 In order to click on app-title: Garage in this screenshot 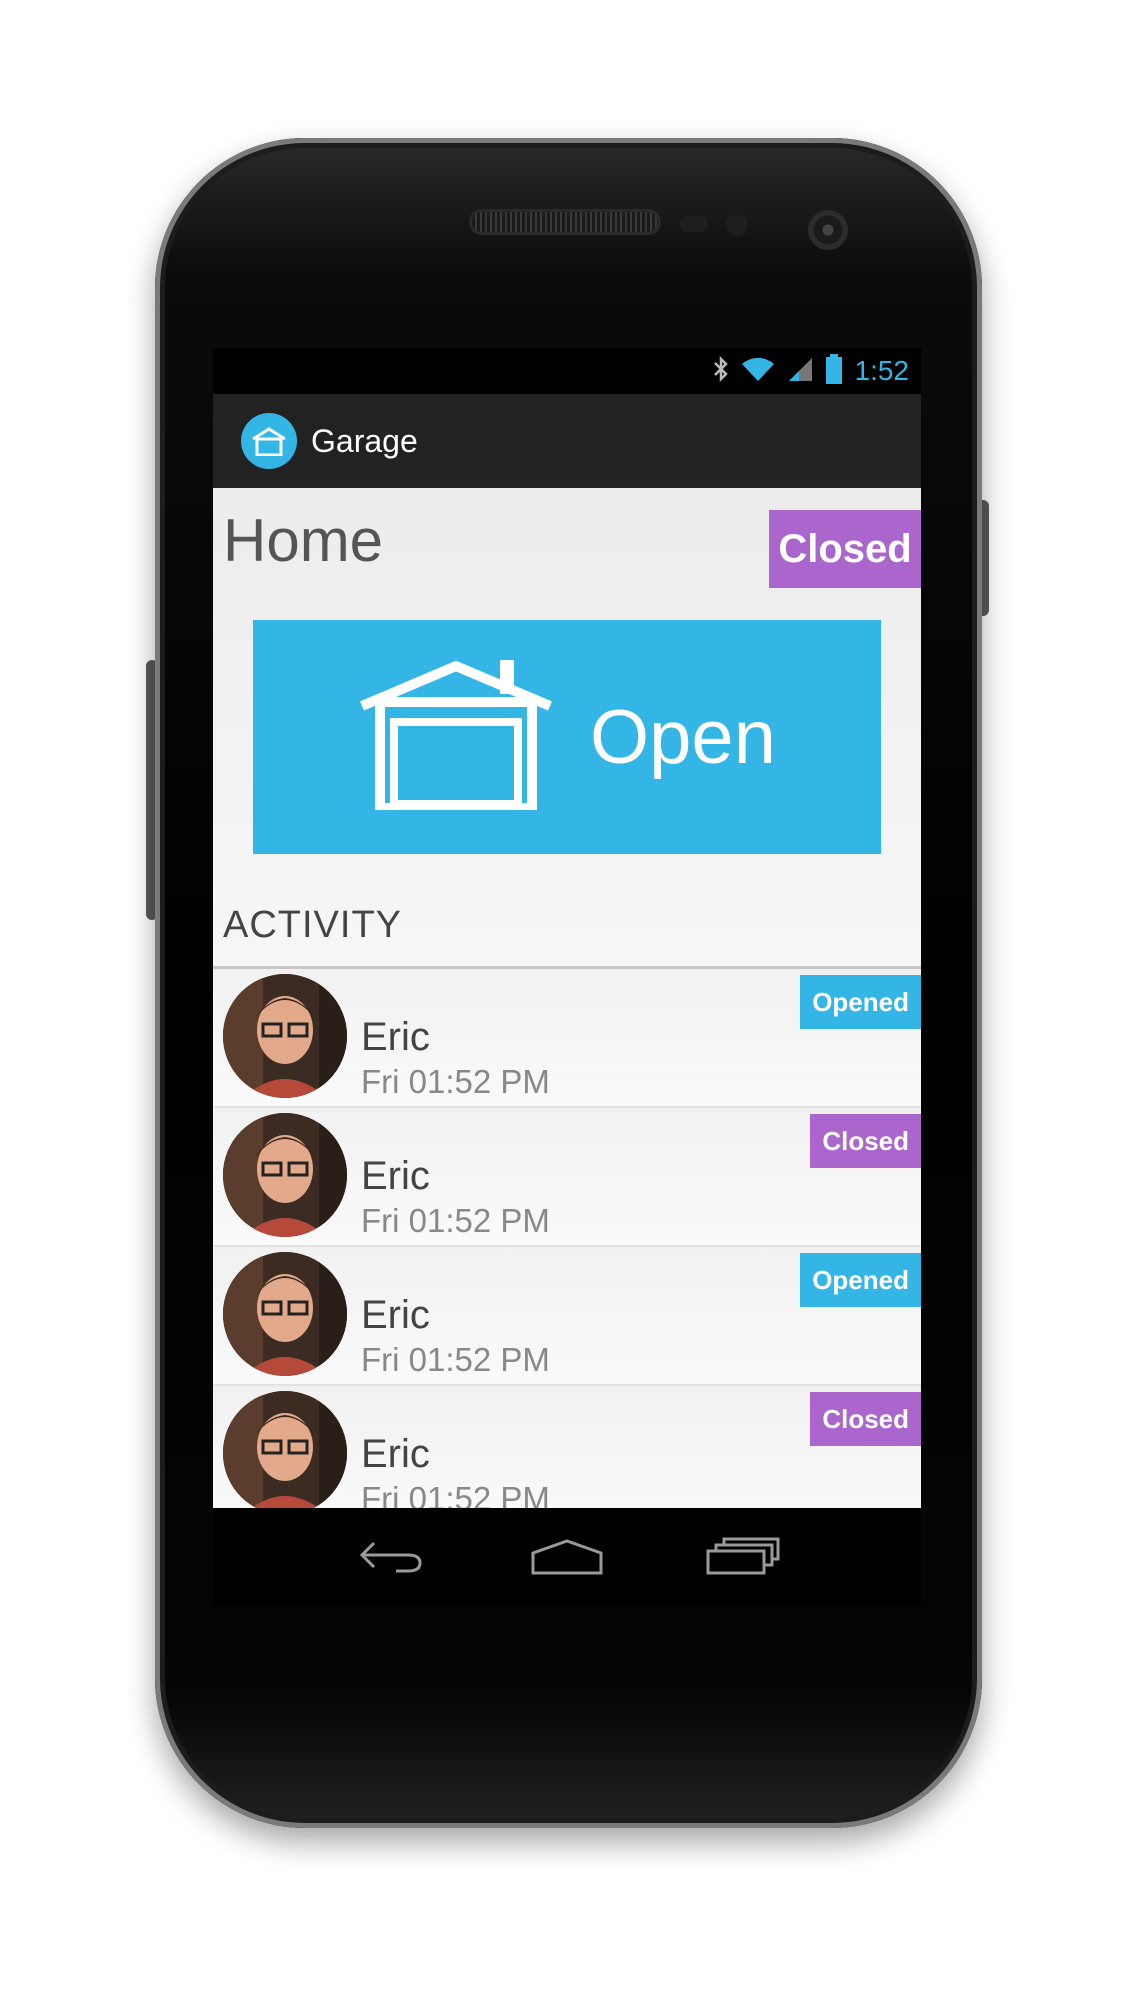, I will do `click(364, 440)`.